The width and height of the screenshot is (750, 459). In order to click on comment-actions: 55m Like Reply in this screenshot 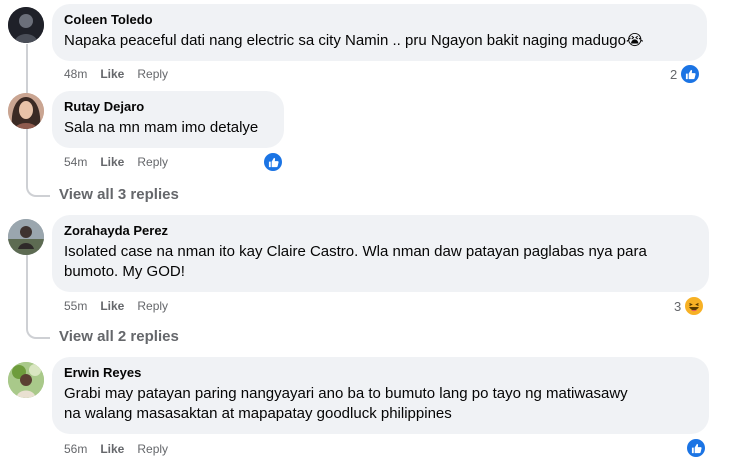, I will do `click(116, 306)`.